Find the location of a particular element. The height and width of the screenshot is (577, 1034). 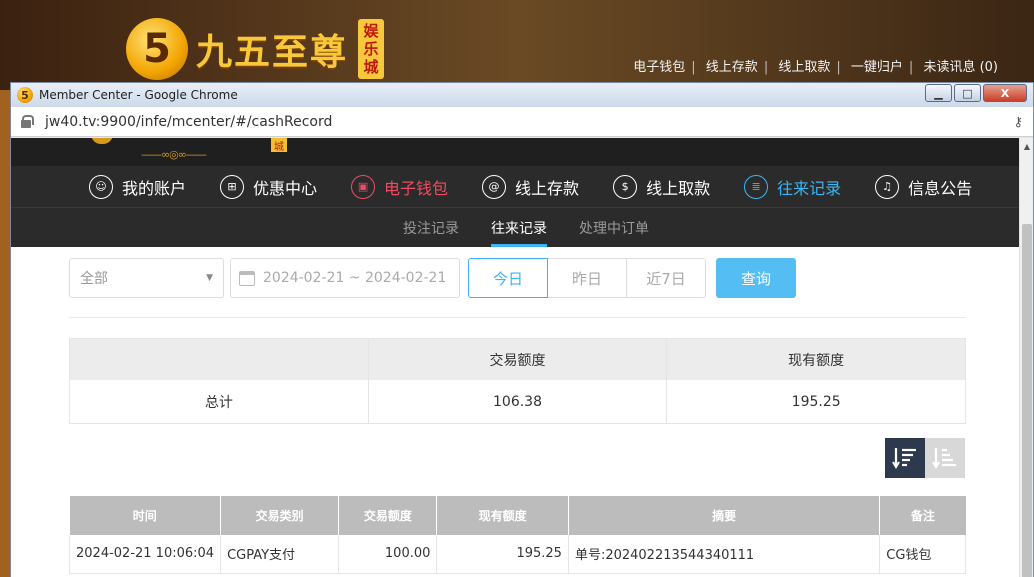

background-logo: 5 九五至尊 娱 乐 城 is located at coordinates (255, 49).